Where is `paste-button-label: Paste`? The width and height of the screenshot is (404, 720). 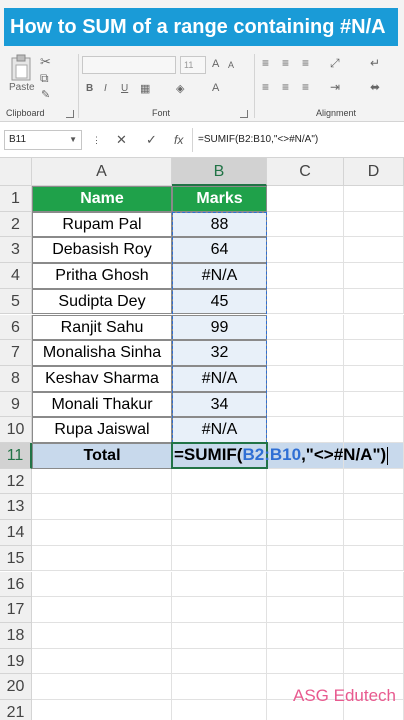
paste-button-label: Paste is located at coordinates (22, 87).